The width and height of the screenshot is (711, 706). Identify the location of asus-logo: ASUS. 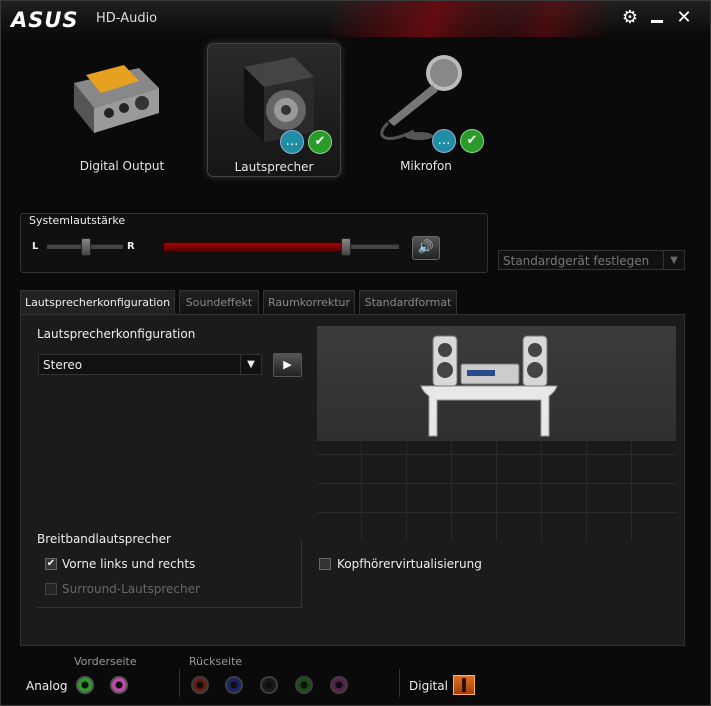
(45, 20).